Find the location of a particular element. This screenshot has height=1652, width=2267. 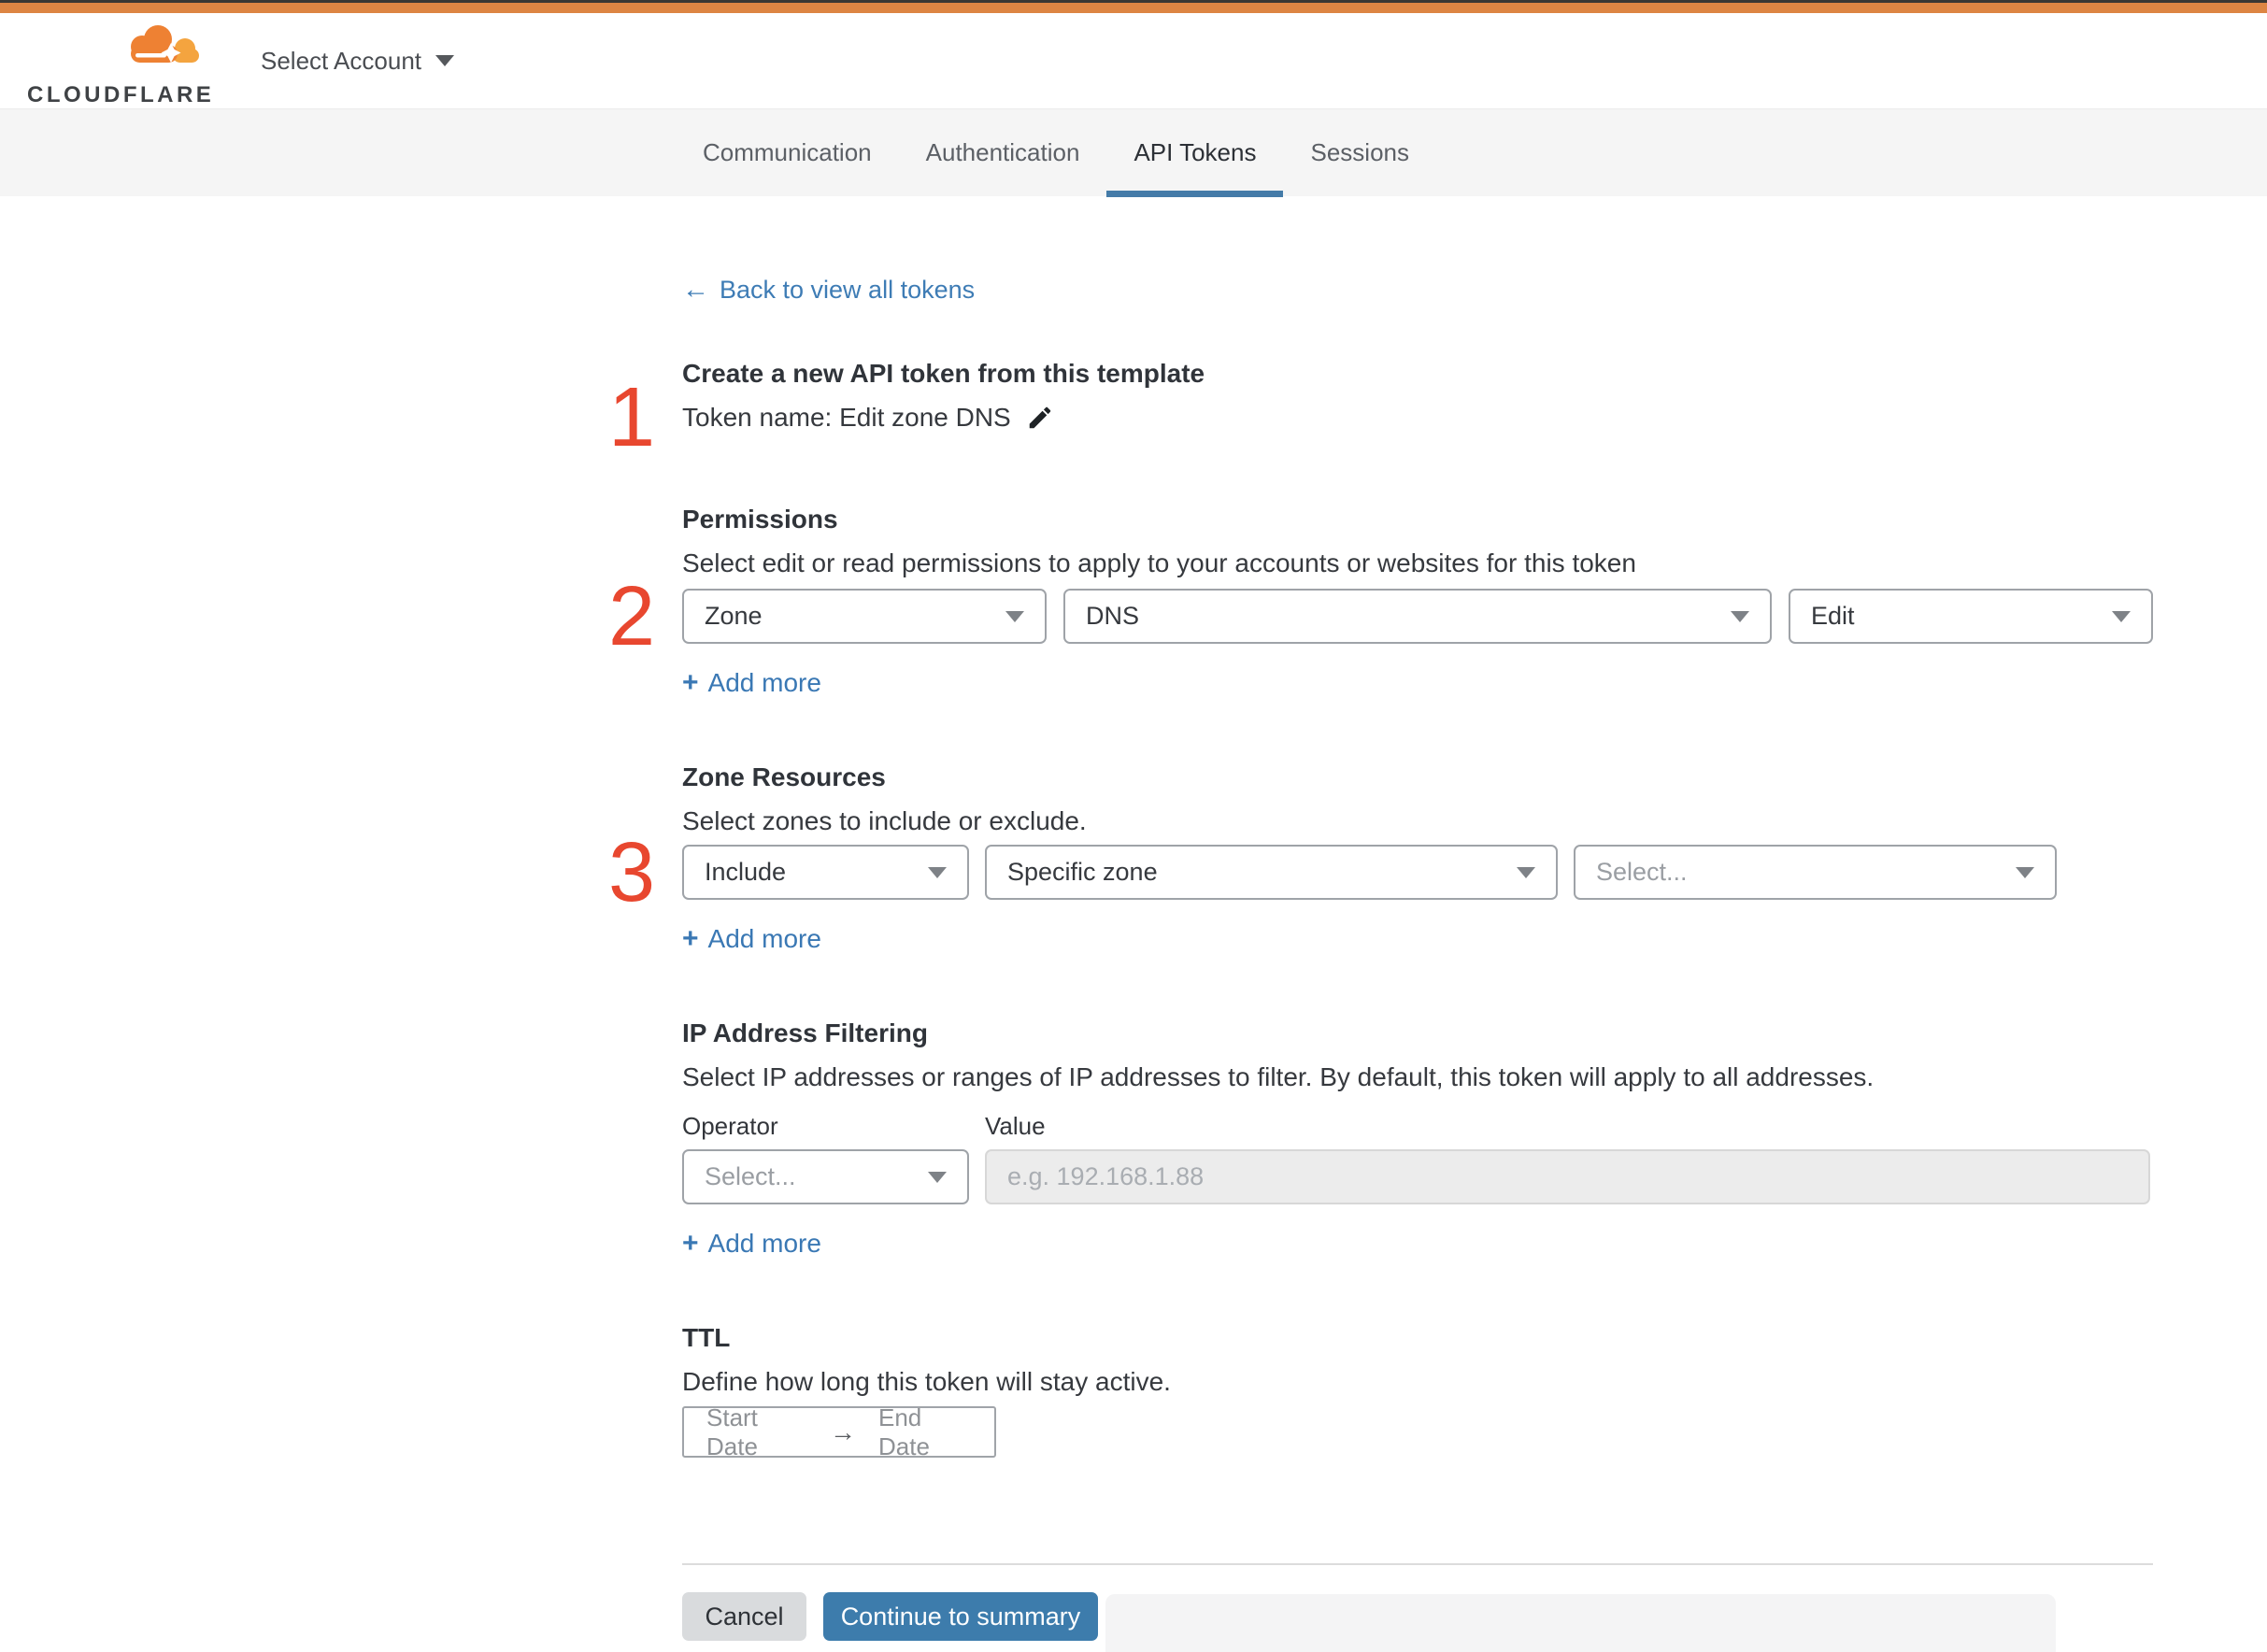

operator-label: Operator is located at coordinates (730, 1126).